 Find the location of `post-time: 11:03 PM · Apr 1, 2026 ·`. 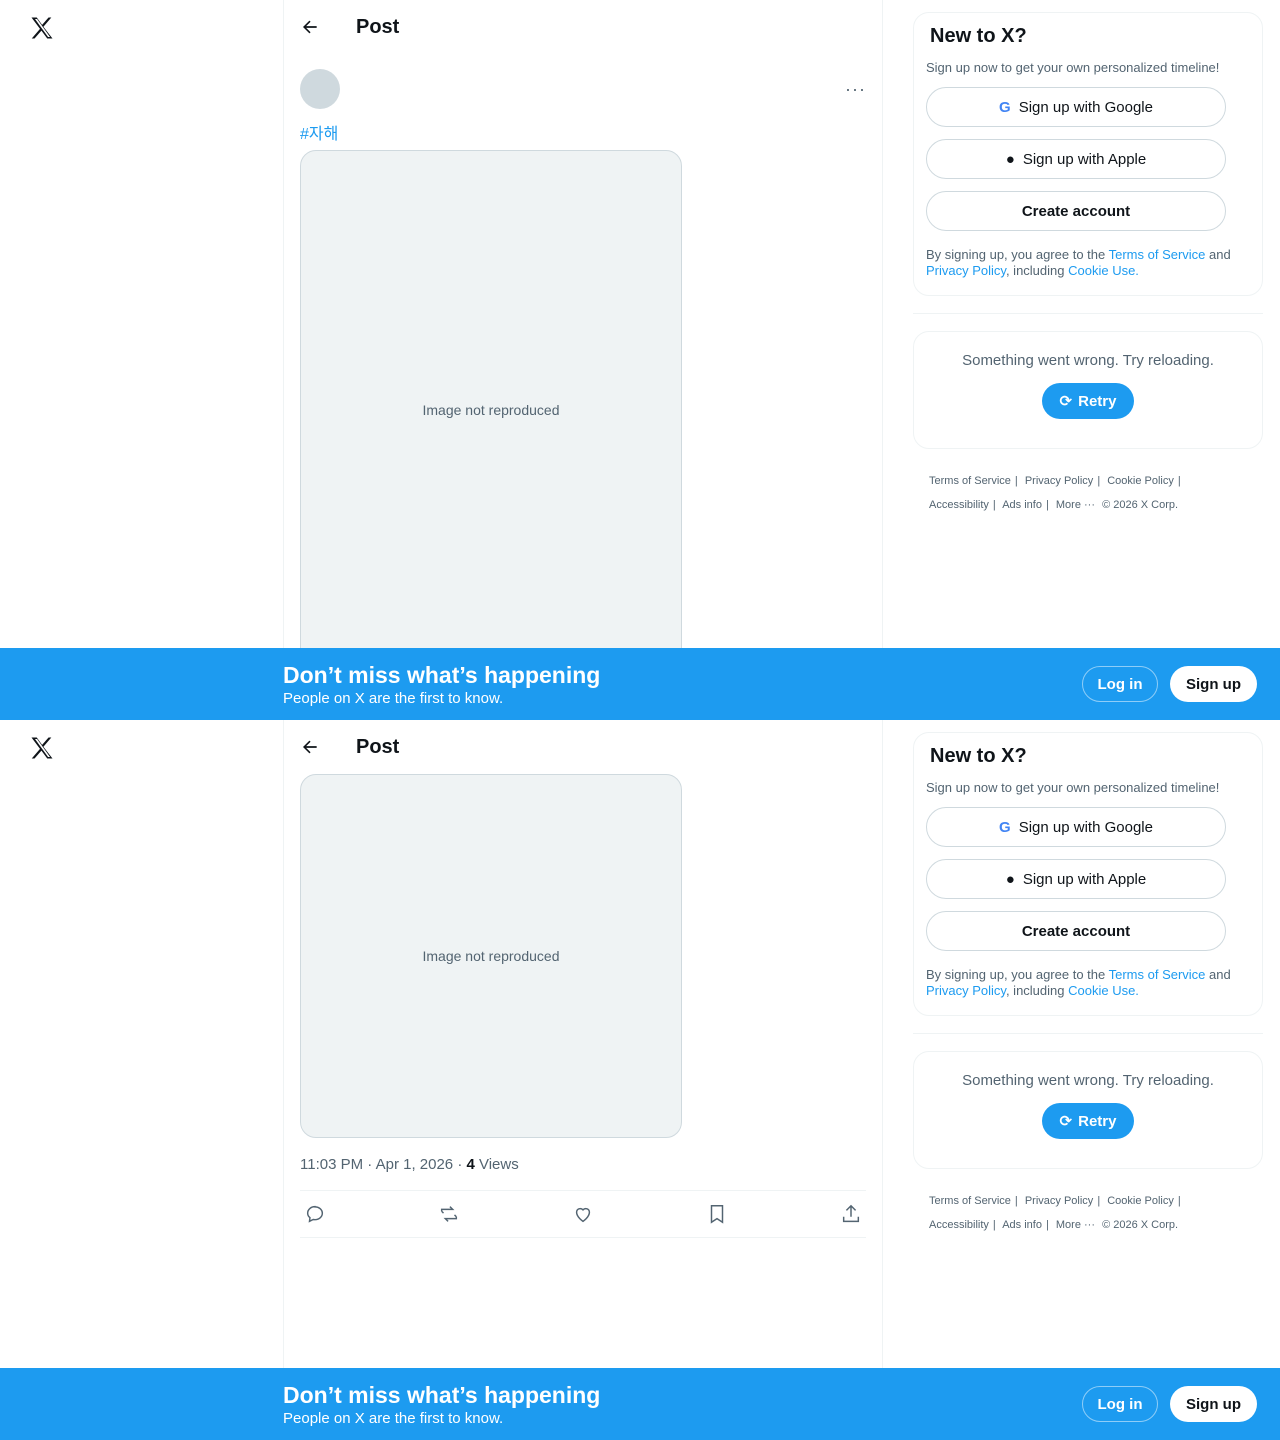

post-time: 11:03 PM · Apr 1, 2026 · is located at coordinates (383, 1164).